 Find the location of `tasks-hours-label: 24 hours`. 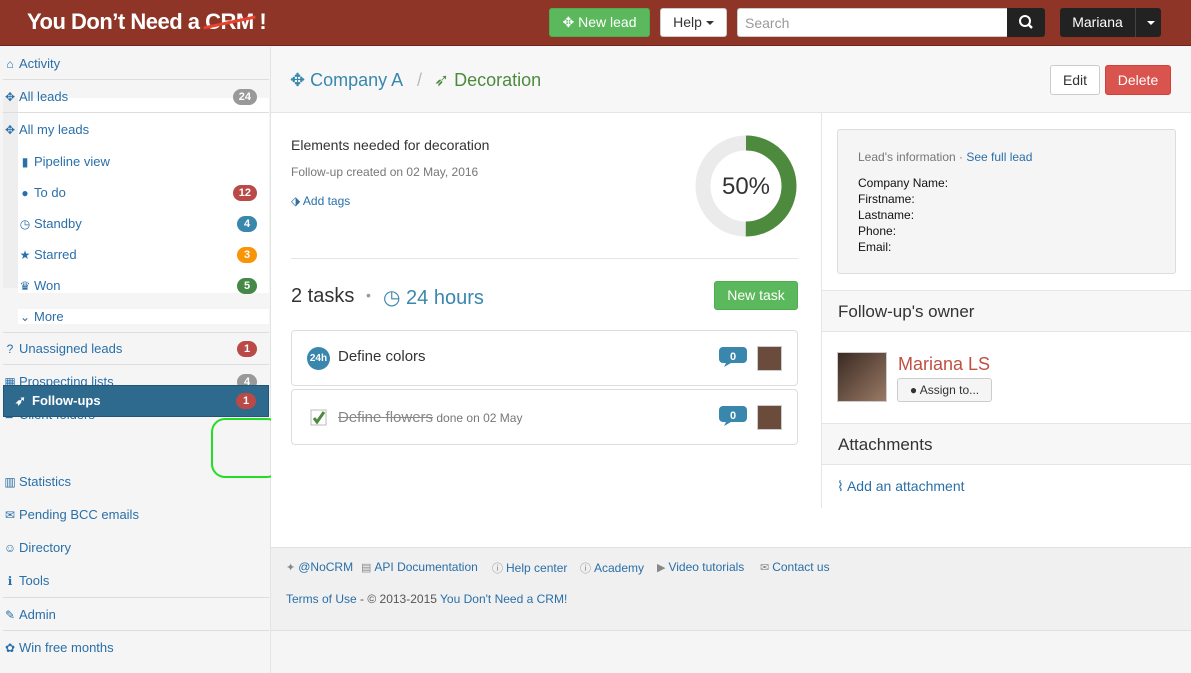

tasks-hours-label: 24 hours is located at coordinates (445, 298).